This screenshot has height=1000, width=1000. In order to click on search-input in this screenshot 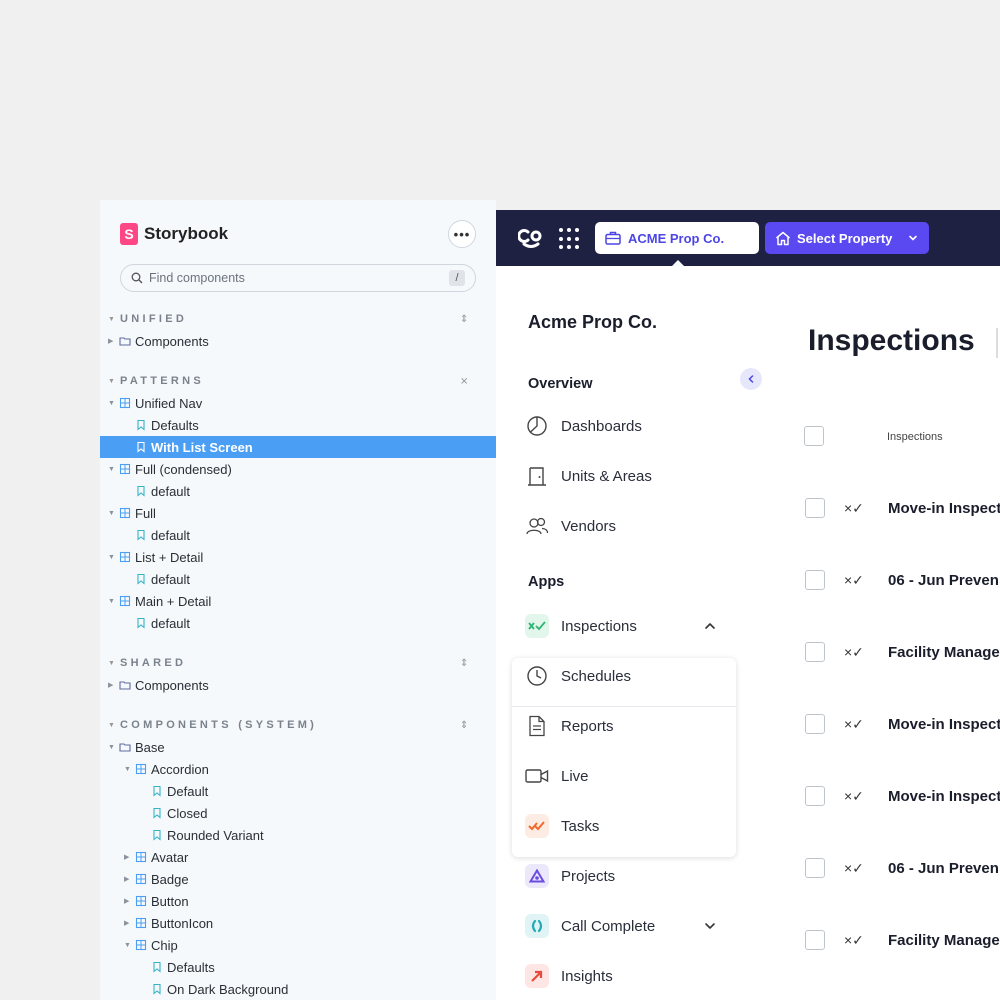, I will do `click(299, 278)`.